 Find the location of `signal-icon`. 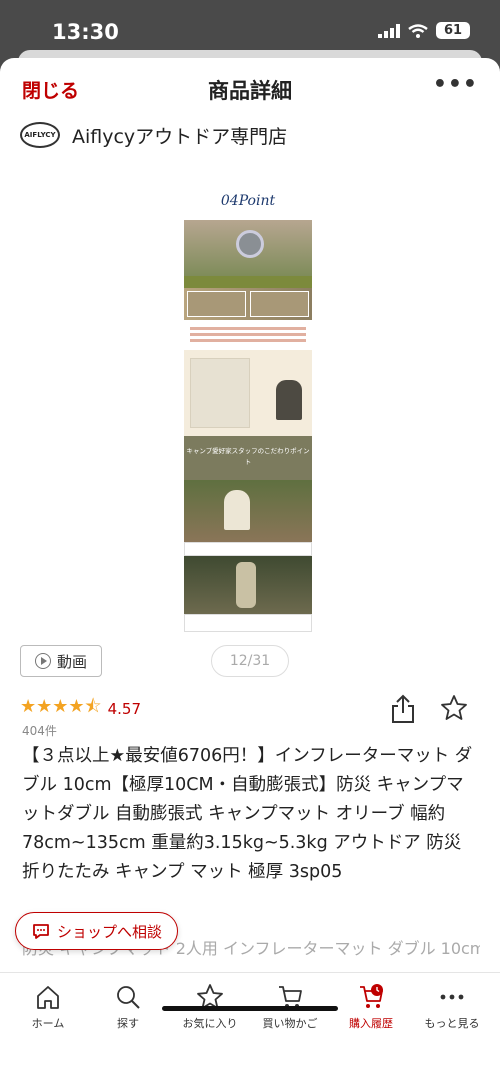

signal-icon is located at coordinates (389, 30).